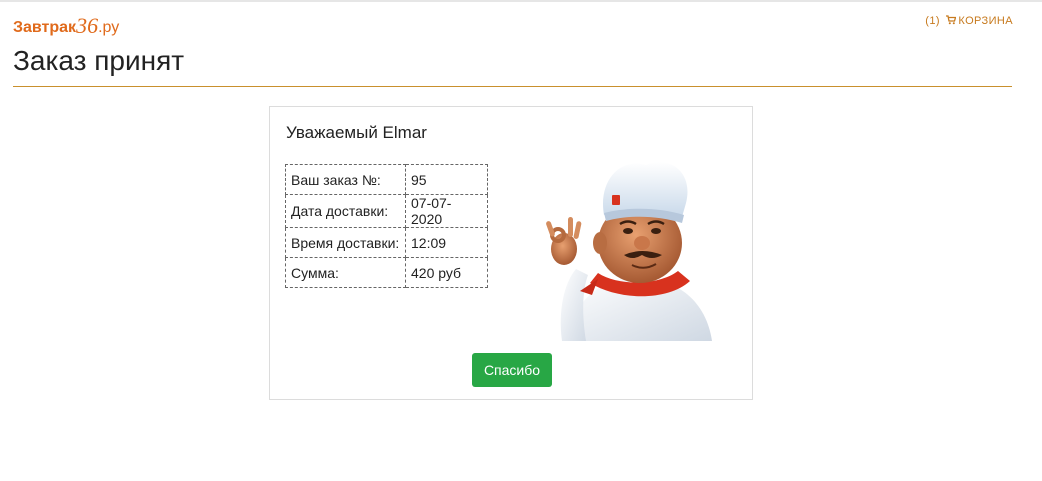  I want to click on cart-link: (1) КОРЗИНА, so click(969, 21).